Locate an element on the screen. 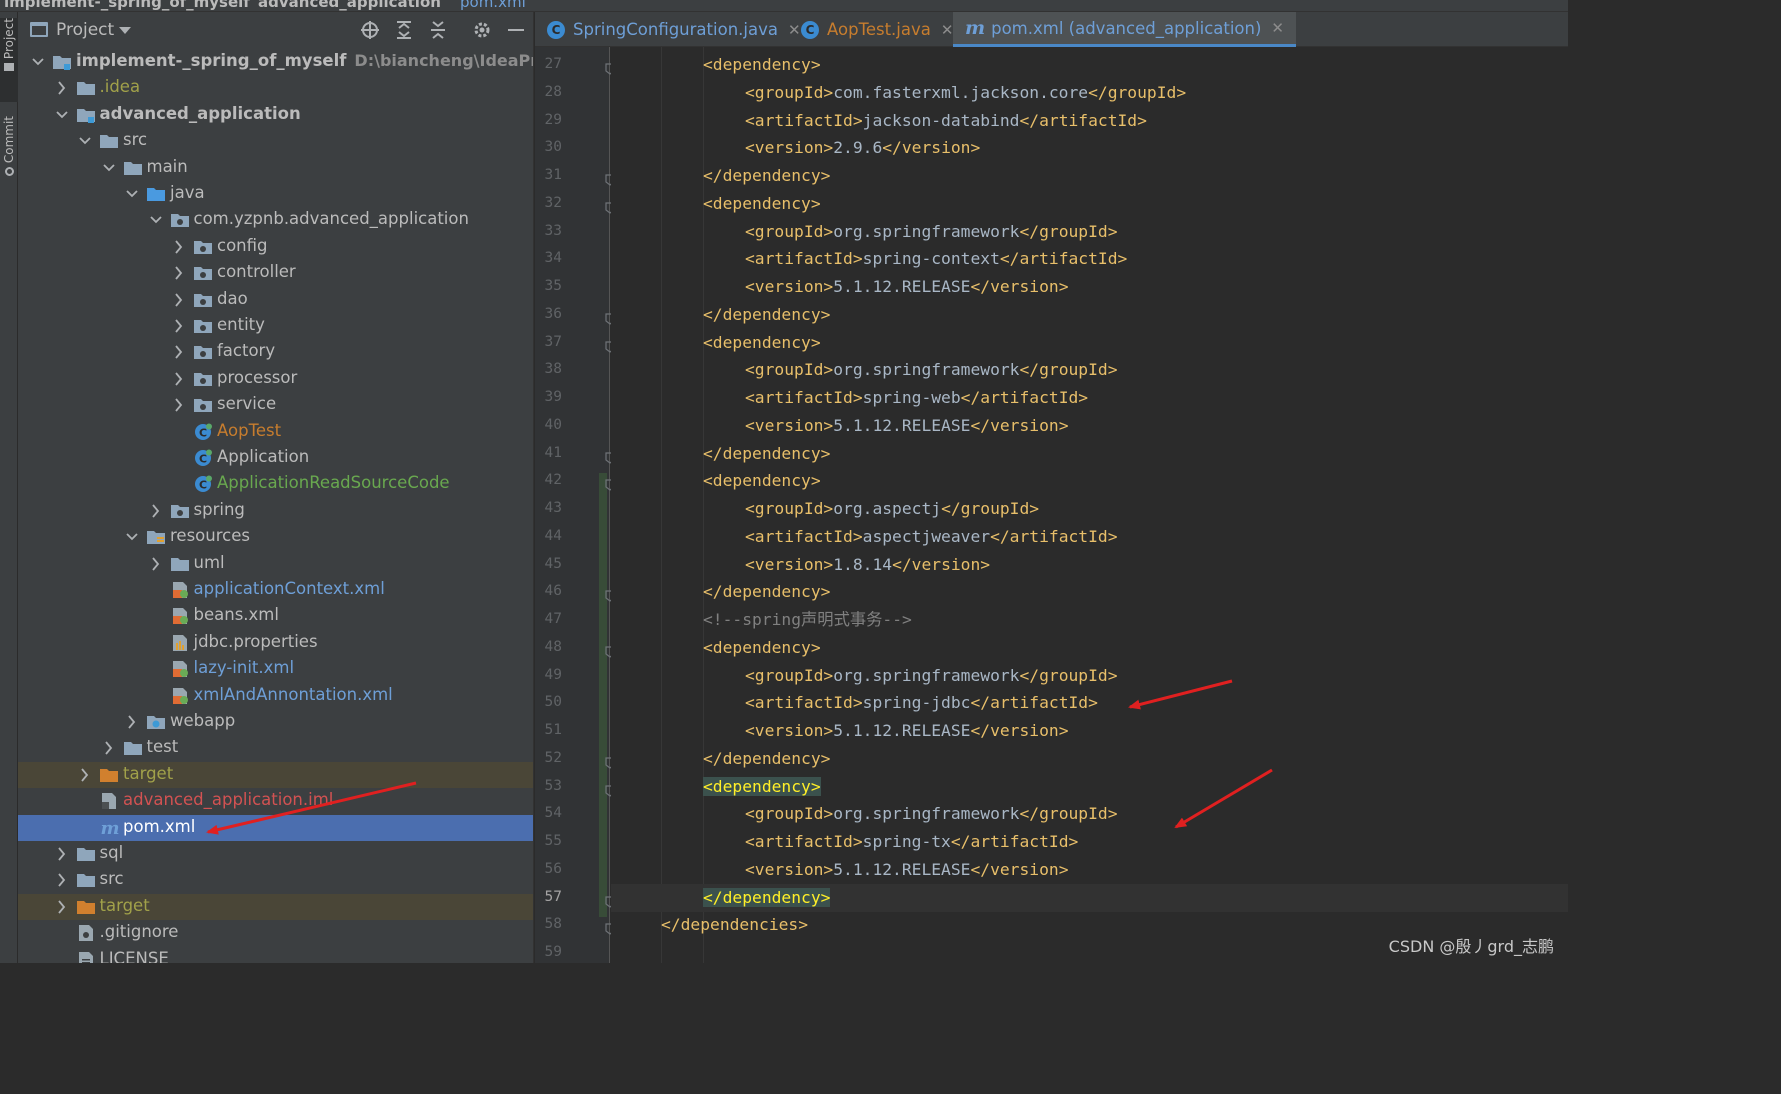 This screenshot has width=1781, height=1094. tree-item: advanced_application.iml is located at coordinates (275, 801).